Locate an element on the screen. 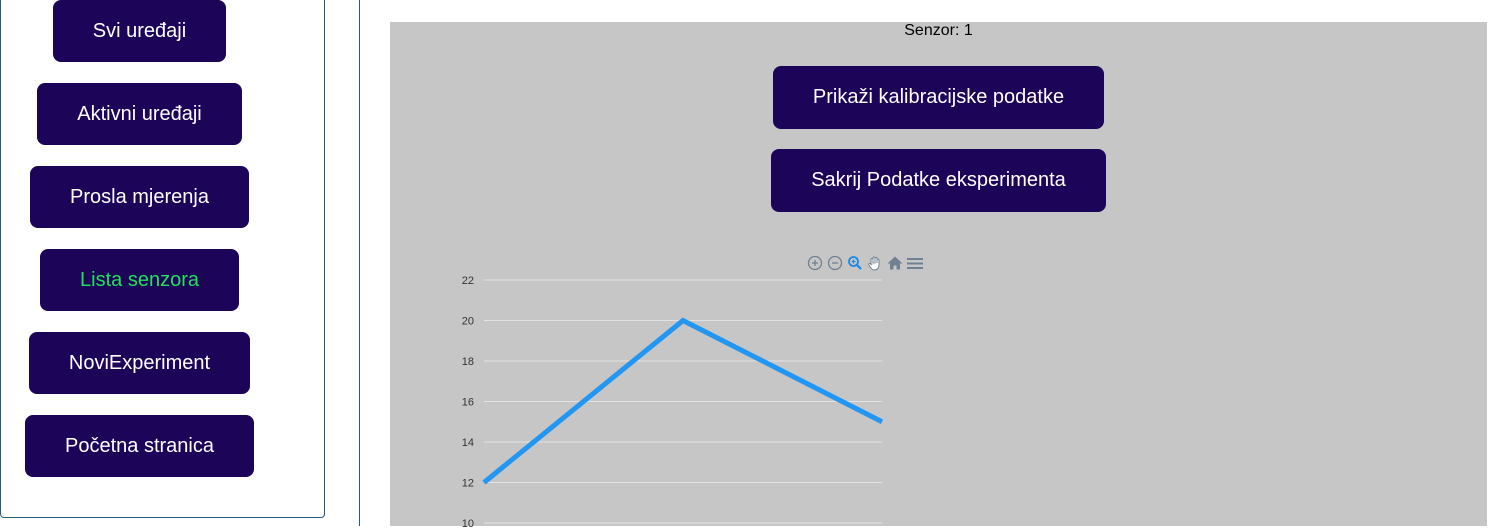  show-calibration-button: Prikaži kalibracijske podatke is located at coordinates (938, 97).